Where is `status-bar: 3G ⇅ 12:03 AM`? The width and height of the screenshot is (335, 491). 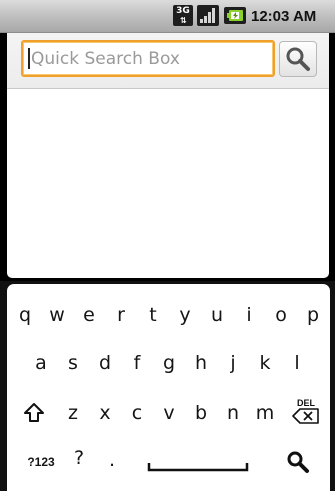
status-bar: 3G ⇅ 12:03 AM is located at coordinates (167, 16).